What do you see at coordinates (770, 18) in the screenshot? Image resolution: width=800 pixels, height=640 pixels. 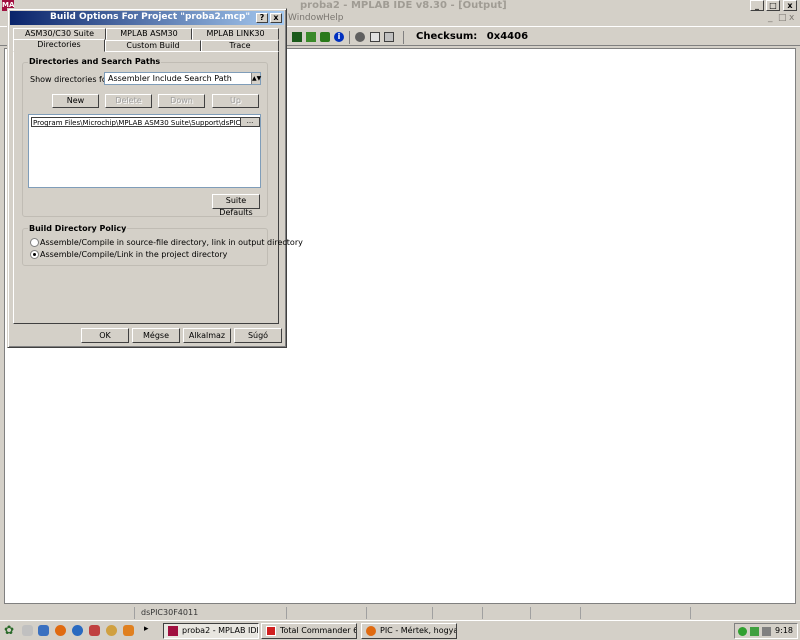 I see `mdi-minimize-button: _` at bounding box center [770, 18].